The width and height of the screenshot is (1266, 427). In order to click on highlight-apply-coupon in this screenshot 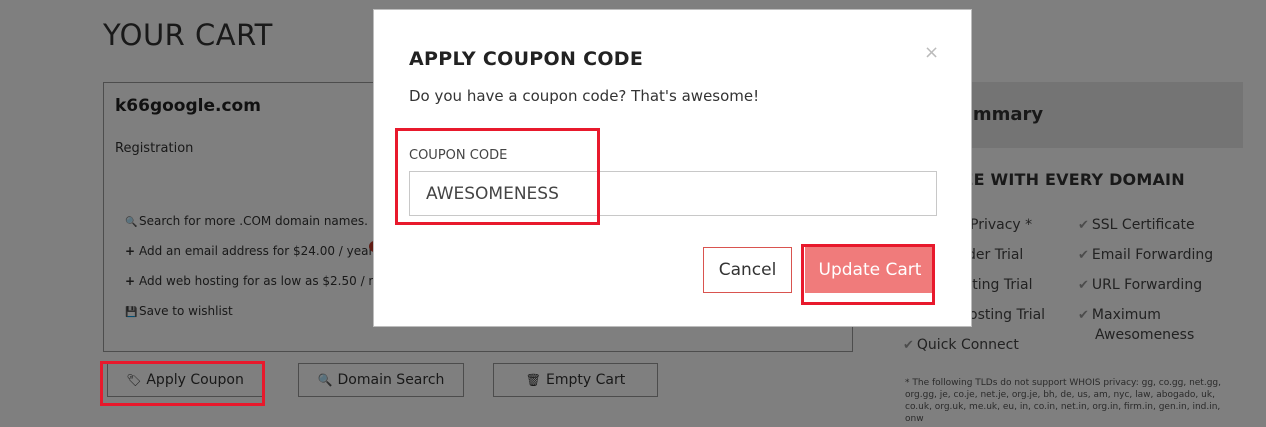, I will do `click(182, 383)`.